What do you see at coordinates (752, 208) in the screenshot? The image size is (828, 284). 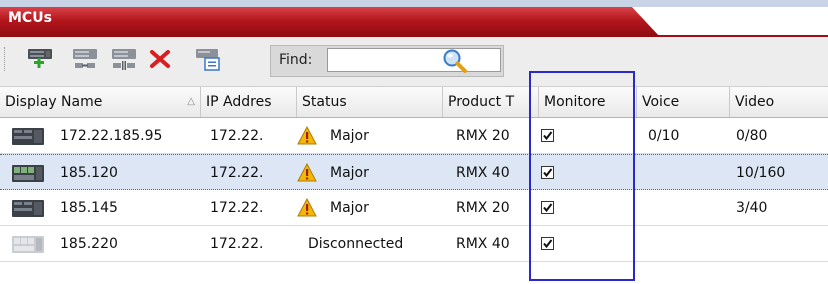 I see `video-cell: 3/40` at bounding box center [752, 208].